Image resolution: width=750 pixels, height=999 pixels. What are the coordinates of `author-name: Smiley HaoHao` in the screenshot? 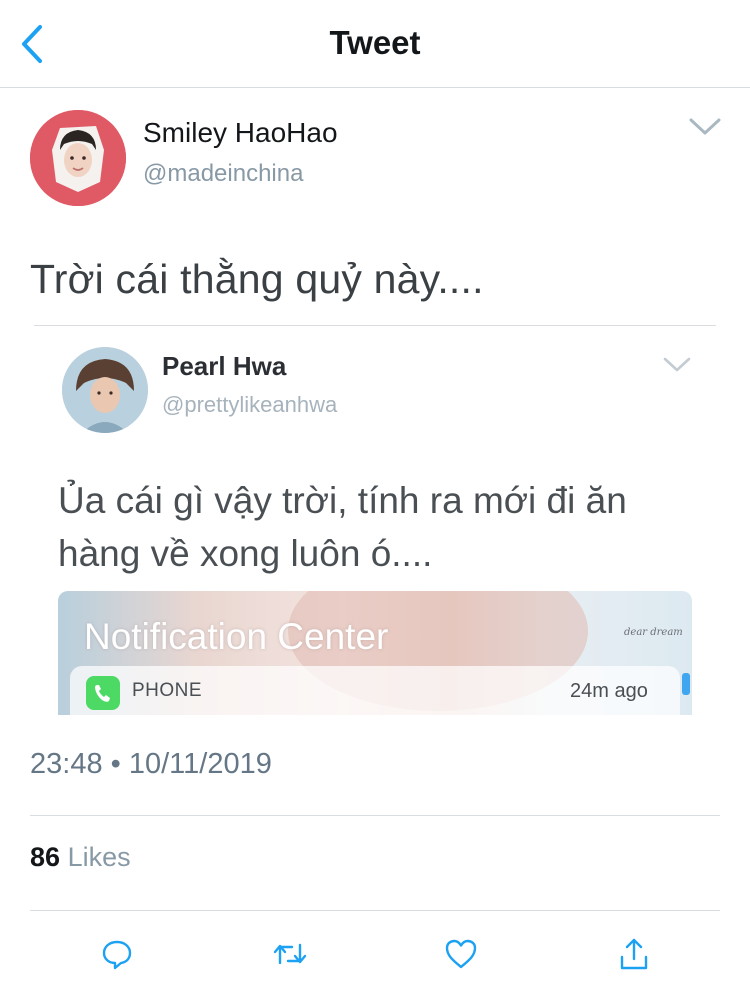 It's located at (240, 133).